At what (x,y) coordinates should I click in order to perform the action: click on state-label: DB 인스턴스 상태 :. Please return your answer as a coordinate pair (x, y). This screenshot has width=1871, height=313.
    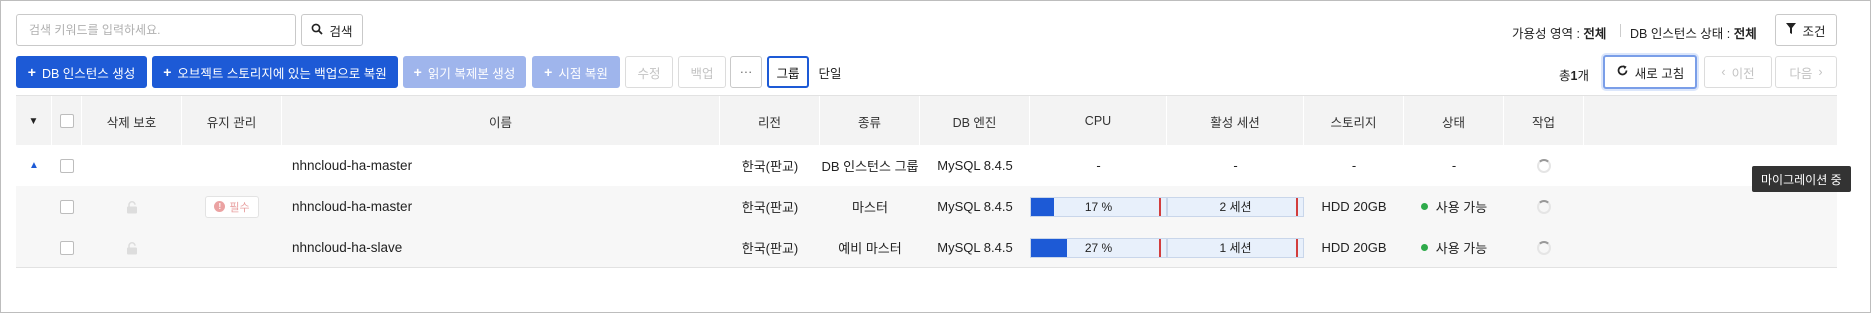
    Looking at the image, I should click on (1680, 34).